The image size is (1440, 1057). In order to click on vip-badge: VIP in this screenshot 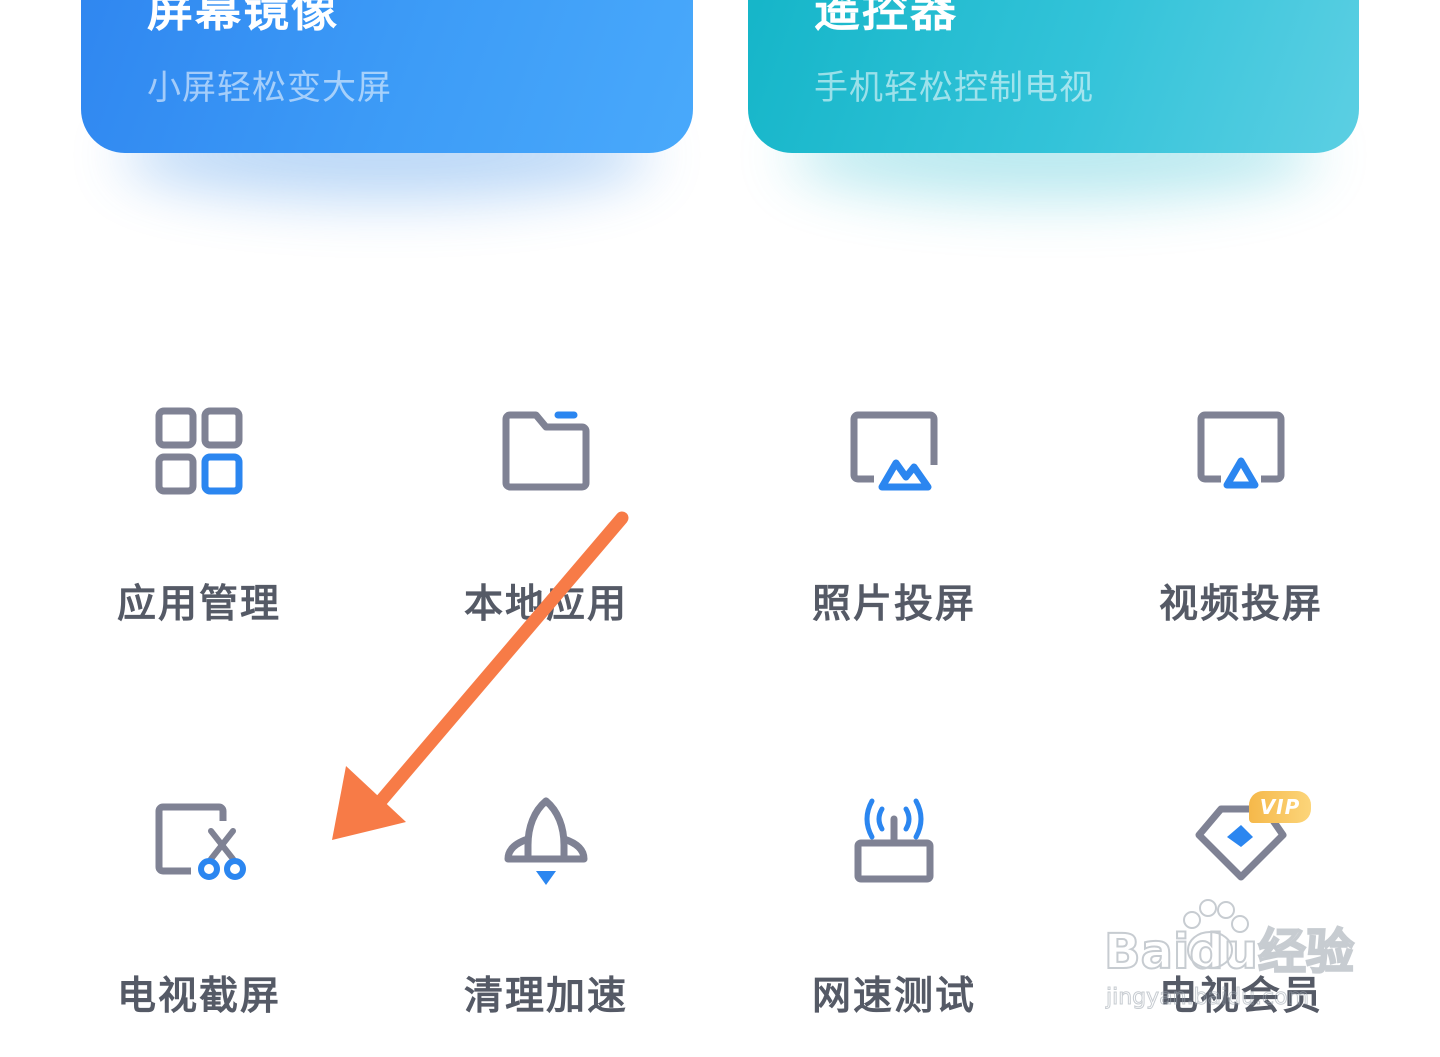, I will do `click(1280, 807)`.